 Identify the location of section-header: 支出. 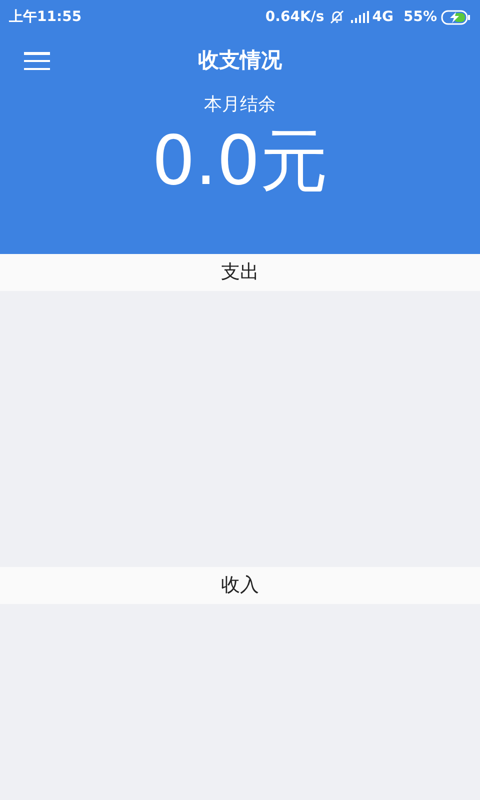
(240, 272).